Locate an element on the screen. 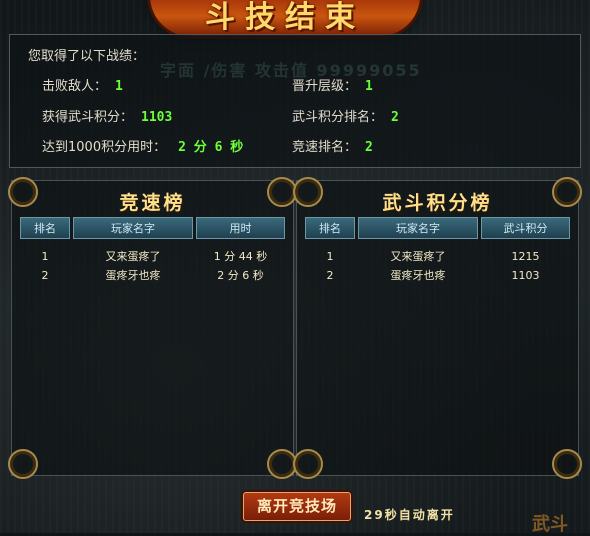 The height and width of the screenshot is (536, 590). time-label: 达到1000积分用时： is located at coordinates (104, 147).